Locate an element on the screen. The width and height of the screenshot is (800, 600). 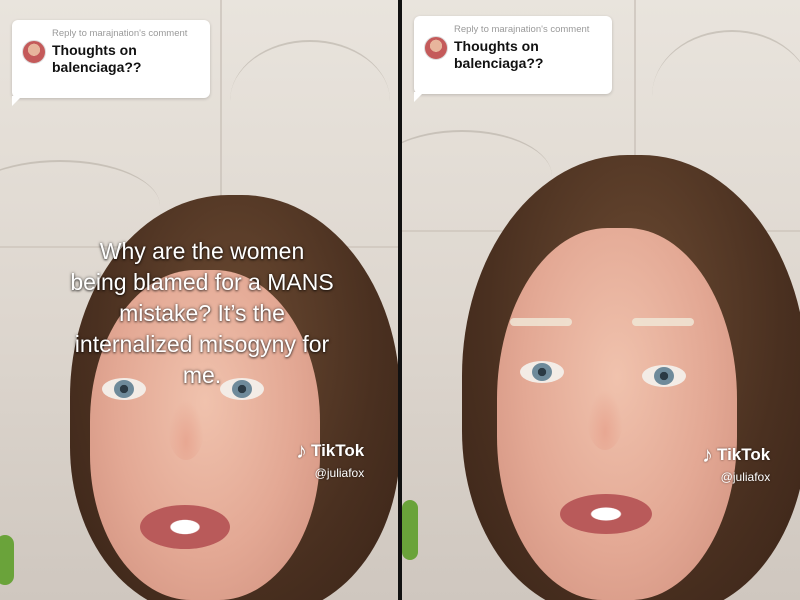
caption-line: me. is located at coordinates (202, 375).